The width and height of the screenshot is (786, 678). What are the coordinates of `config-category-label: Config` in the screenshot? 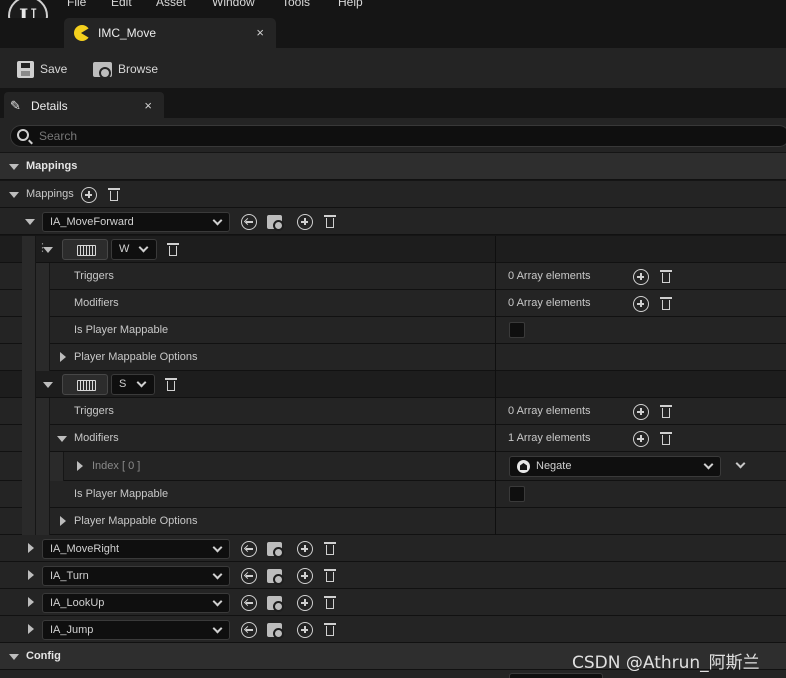 It's located at (43, 656).